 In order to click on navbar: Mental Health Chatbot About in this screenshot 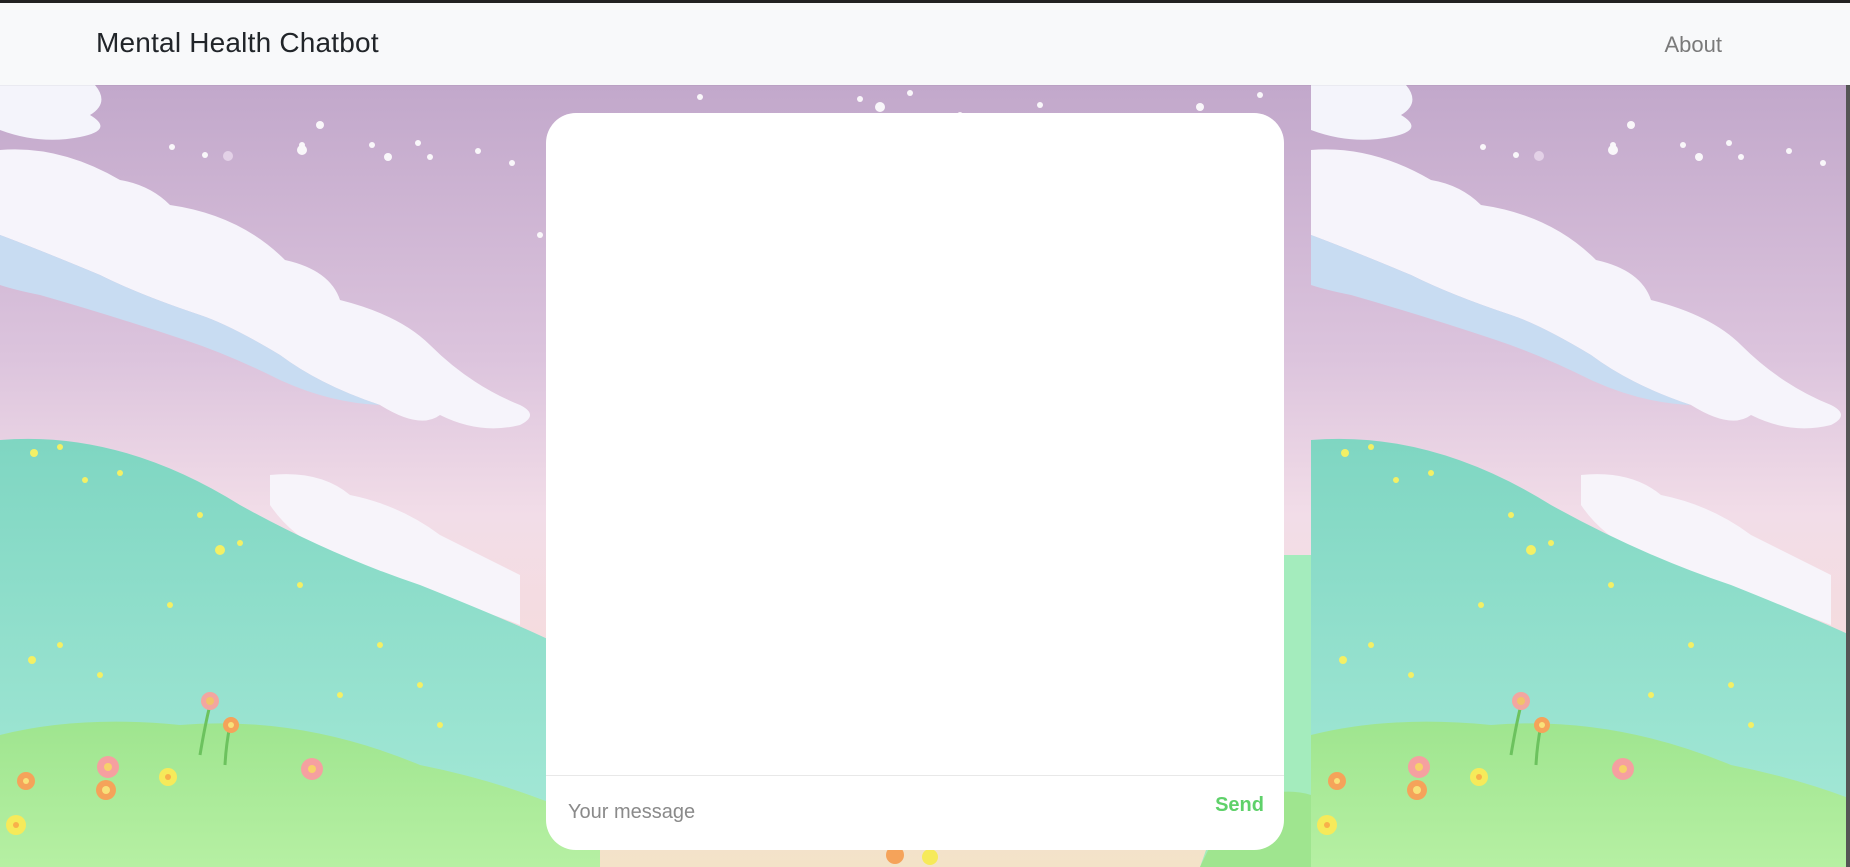, I will do `click(925, 44)`.